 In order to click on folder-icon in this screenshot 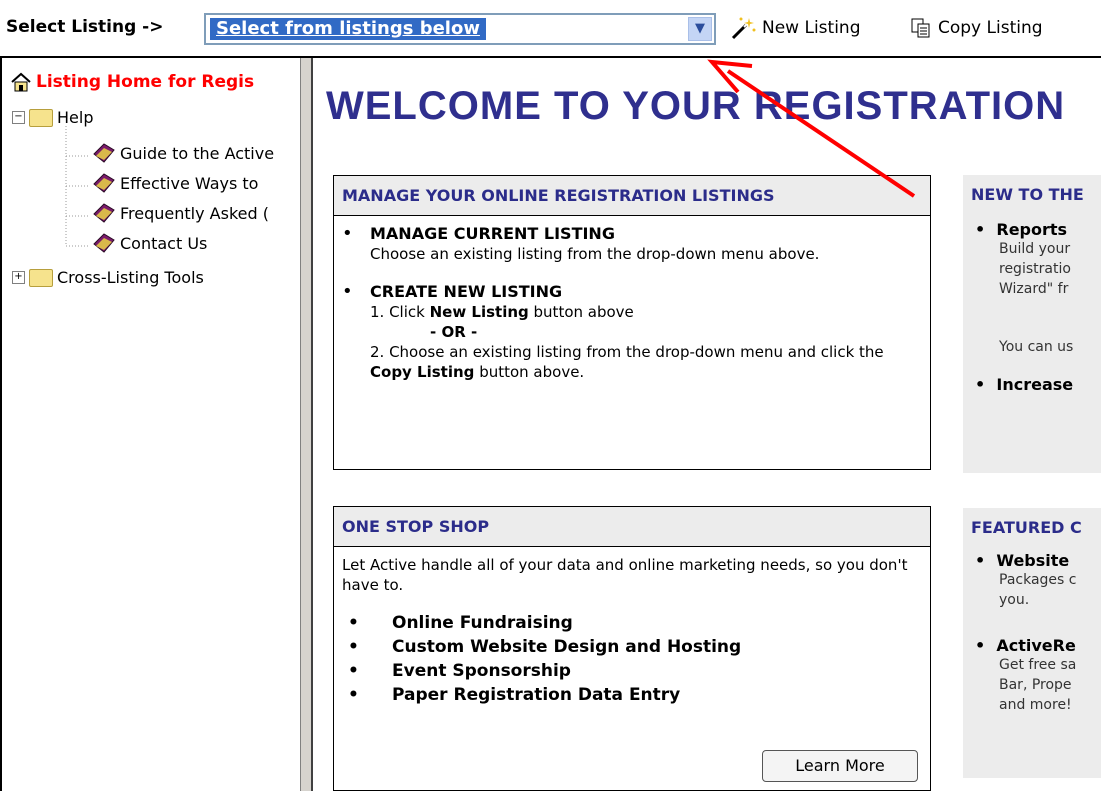, I will do `click(41, 277)`.